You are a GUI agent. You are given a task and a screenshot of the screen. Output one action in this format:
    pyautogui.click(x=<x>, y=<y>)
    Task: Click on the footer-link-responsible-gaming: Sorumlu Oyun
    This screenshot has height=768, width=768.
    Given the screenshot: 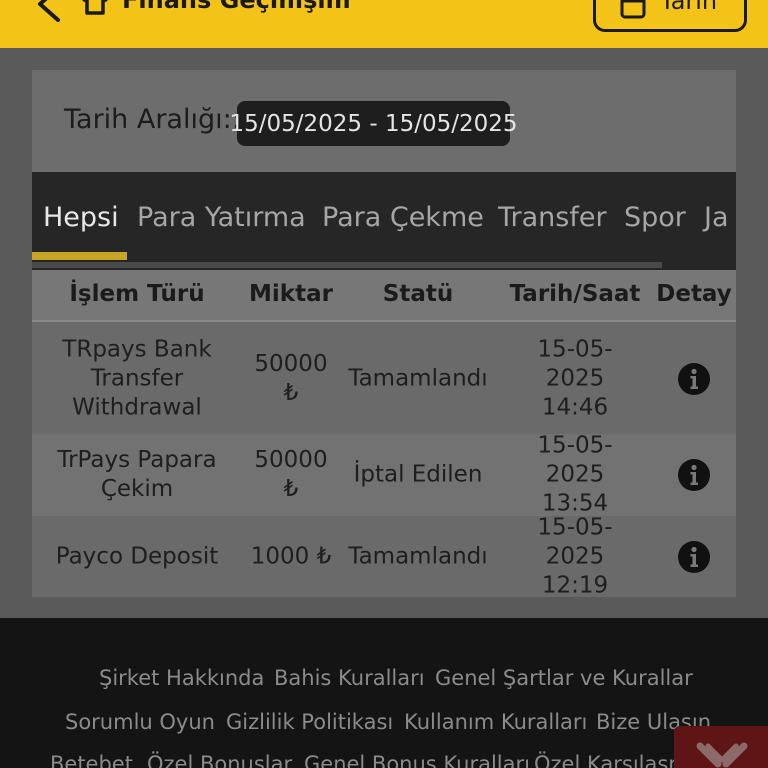 What is the action you would take?
    pyautogui.click(x=140, y=722)
    